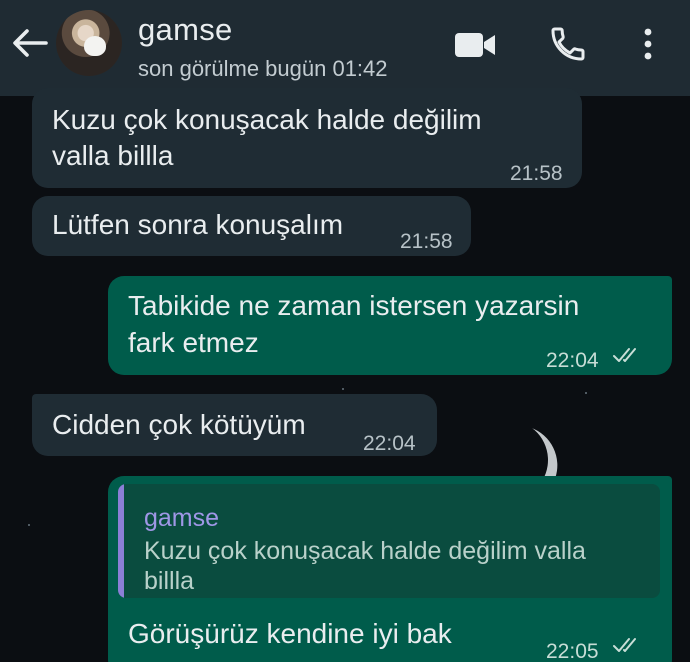 The width and height of the screenshot is (690, 662). I want to click on message-bubble-incoming: Cidden çok kötüyüm 22:04, so click(234, 425).